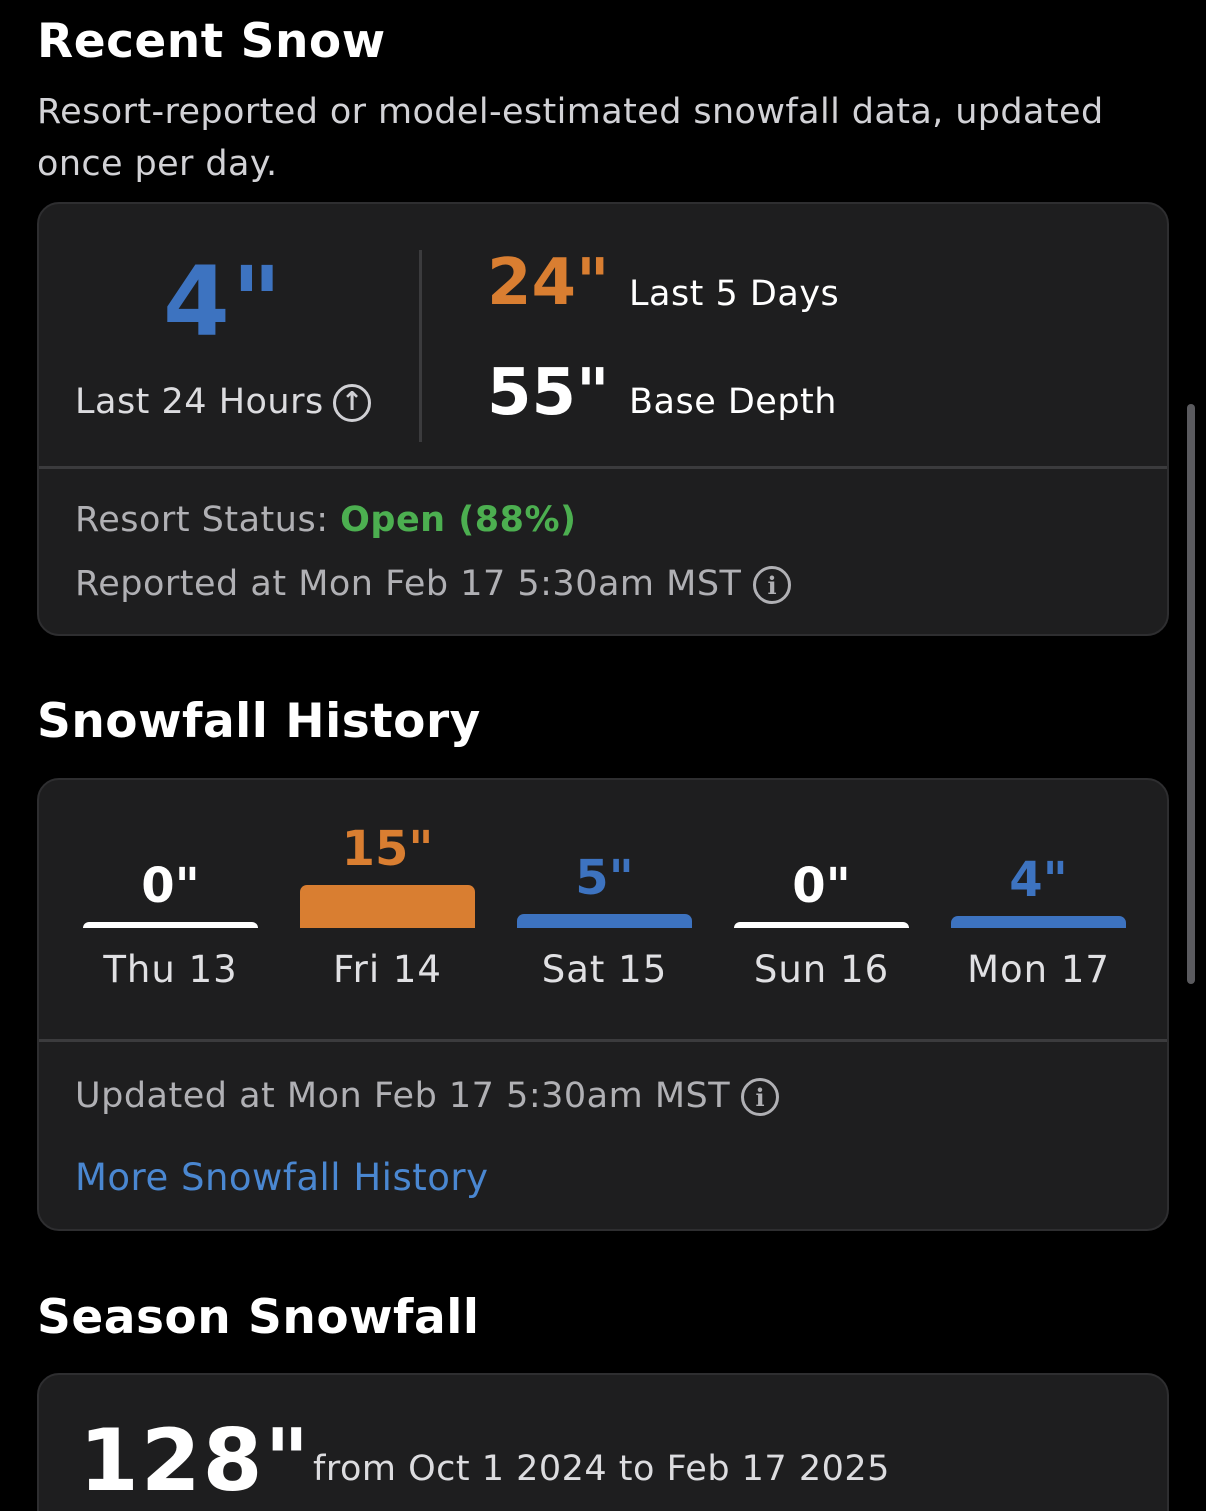 The height and width of the screenshot is (1511, 1206). What do you see at coordinates (548, 283) in the screenshot?
I see `last-5-days-value: 24"` at bounding box center [548, 283].